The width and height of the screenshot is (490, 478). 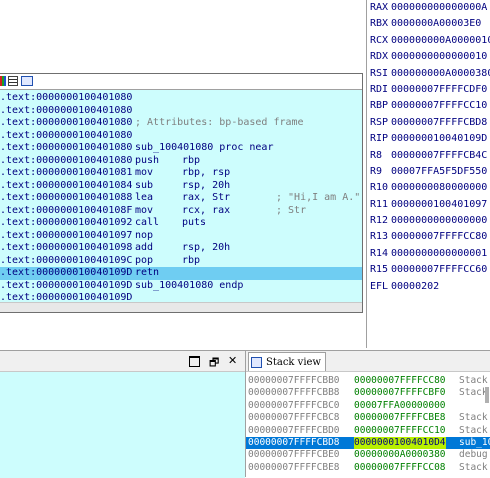 I want to click on stack-value: 00000007FFFFCC10, so click(x=400, y=431).